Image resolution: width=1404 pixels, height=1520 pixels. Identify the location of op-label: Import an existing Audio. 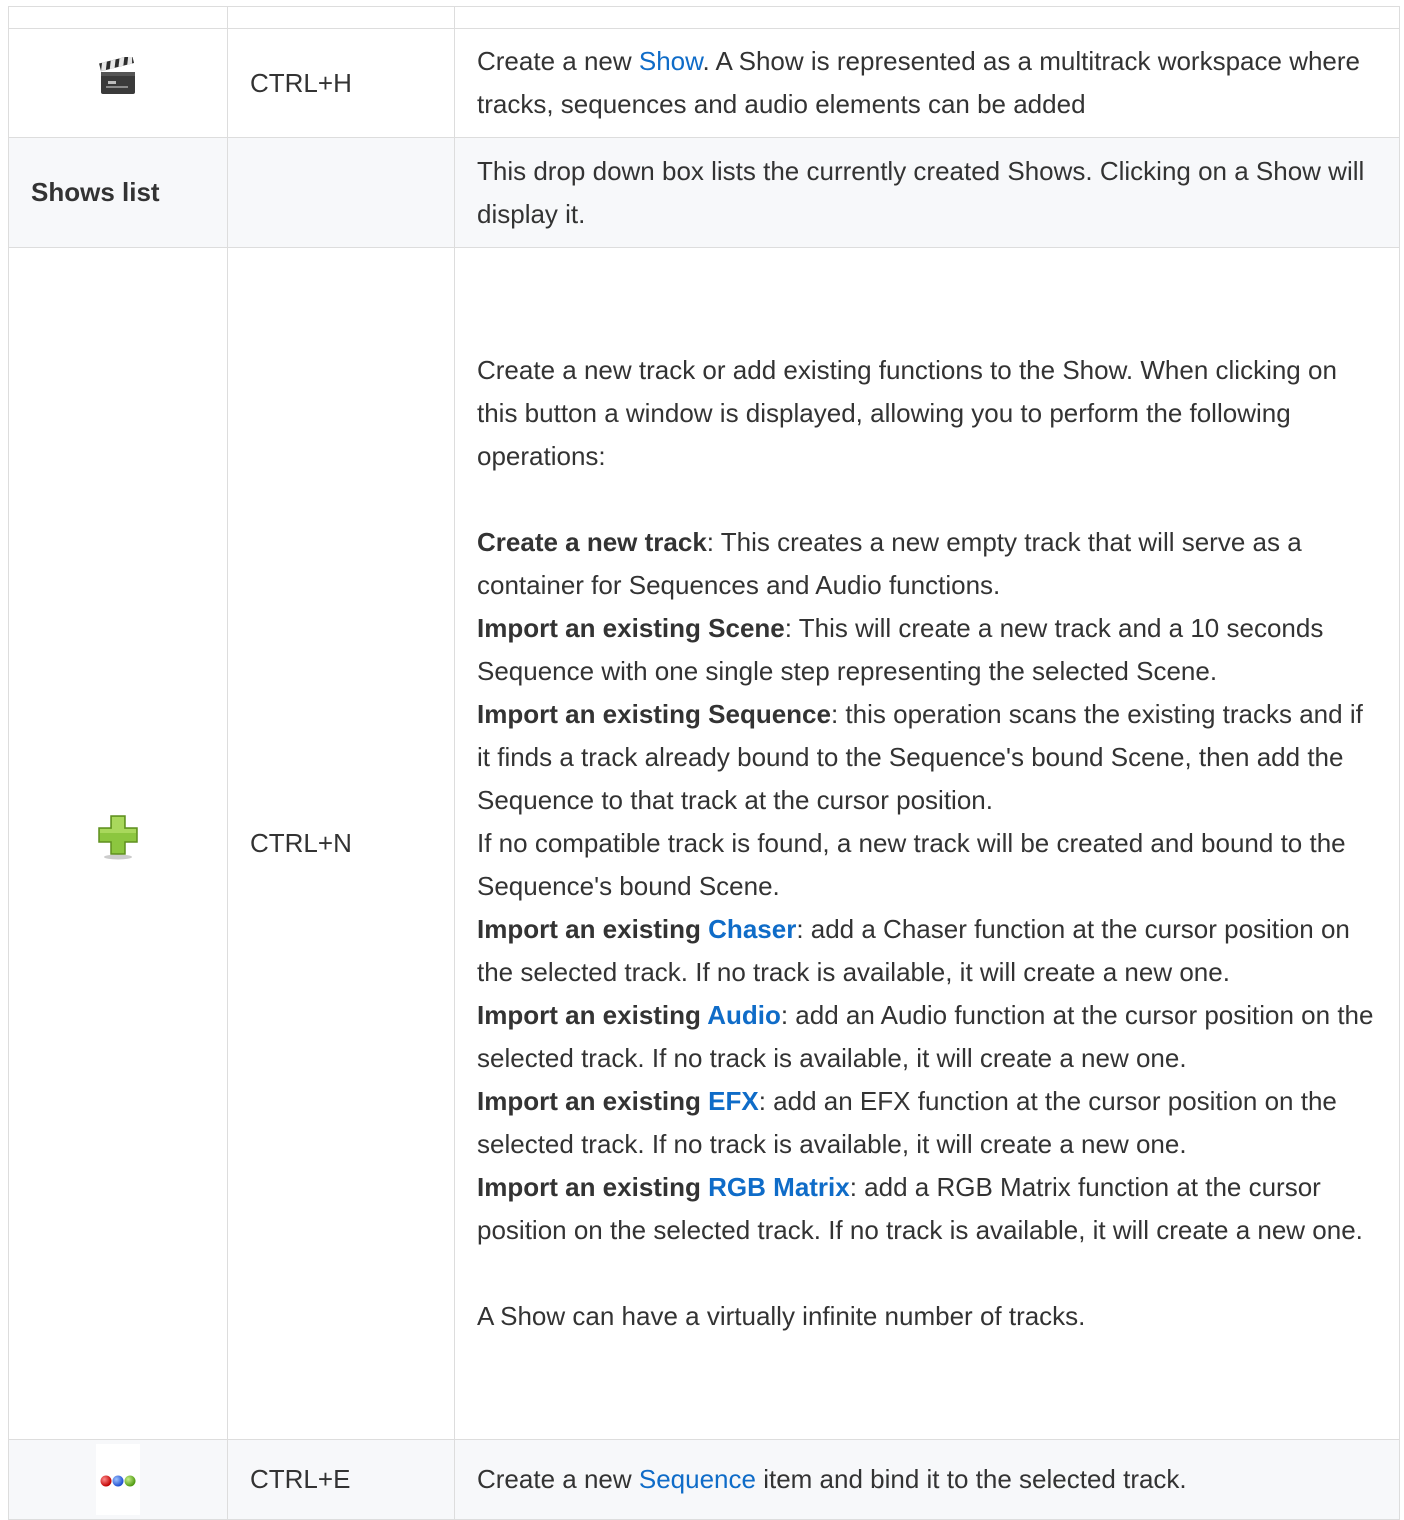
(629, 1015).